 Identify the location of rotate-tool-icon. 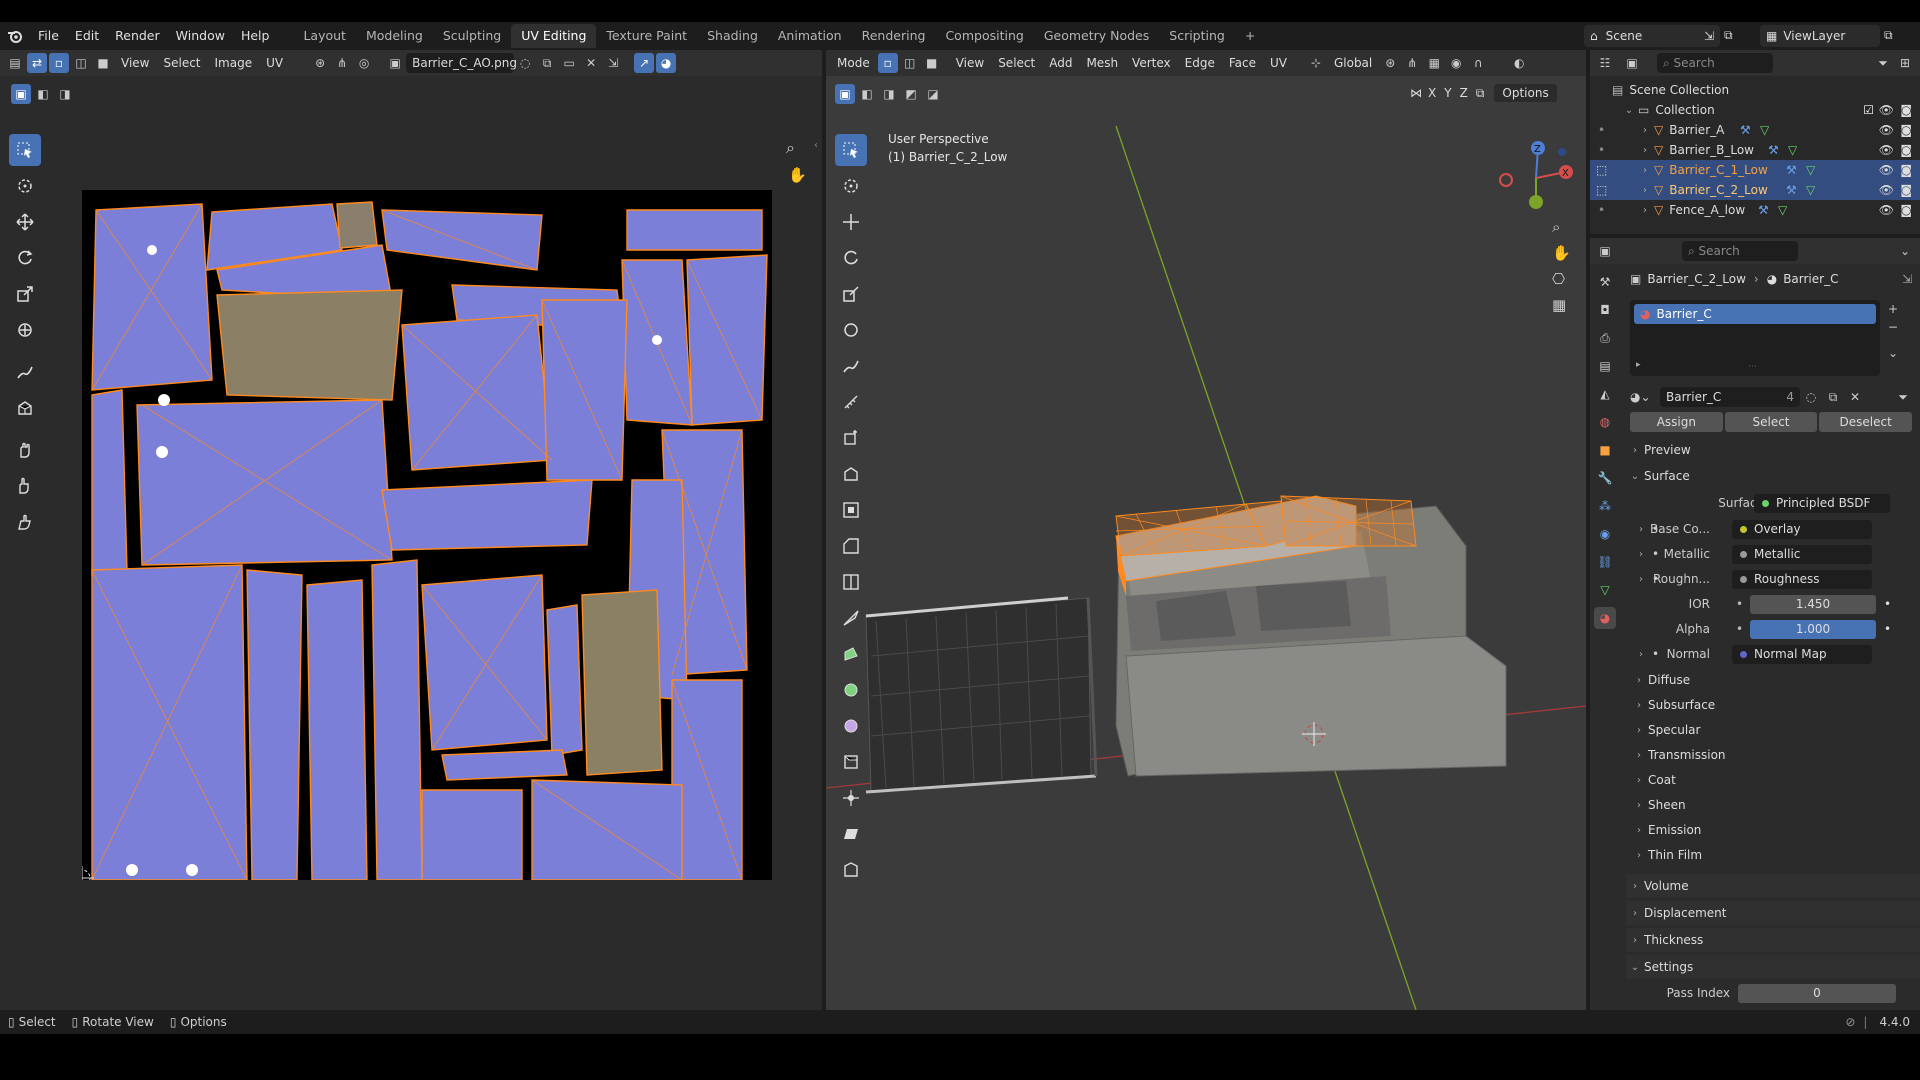
(25, 258).